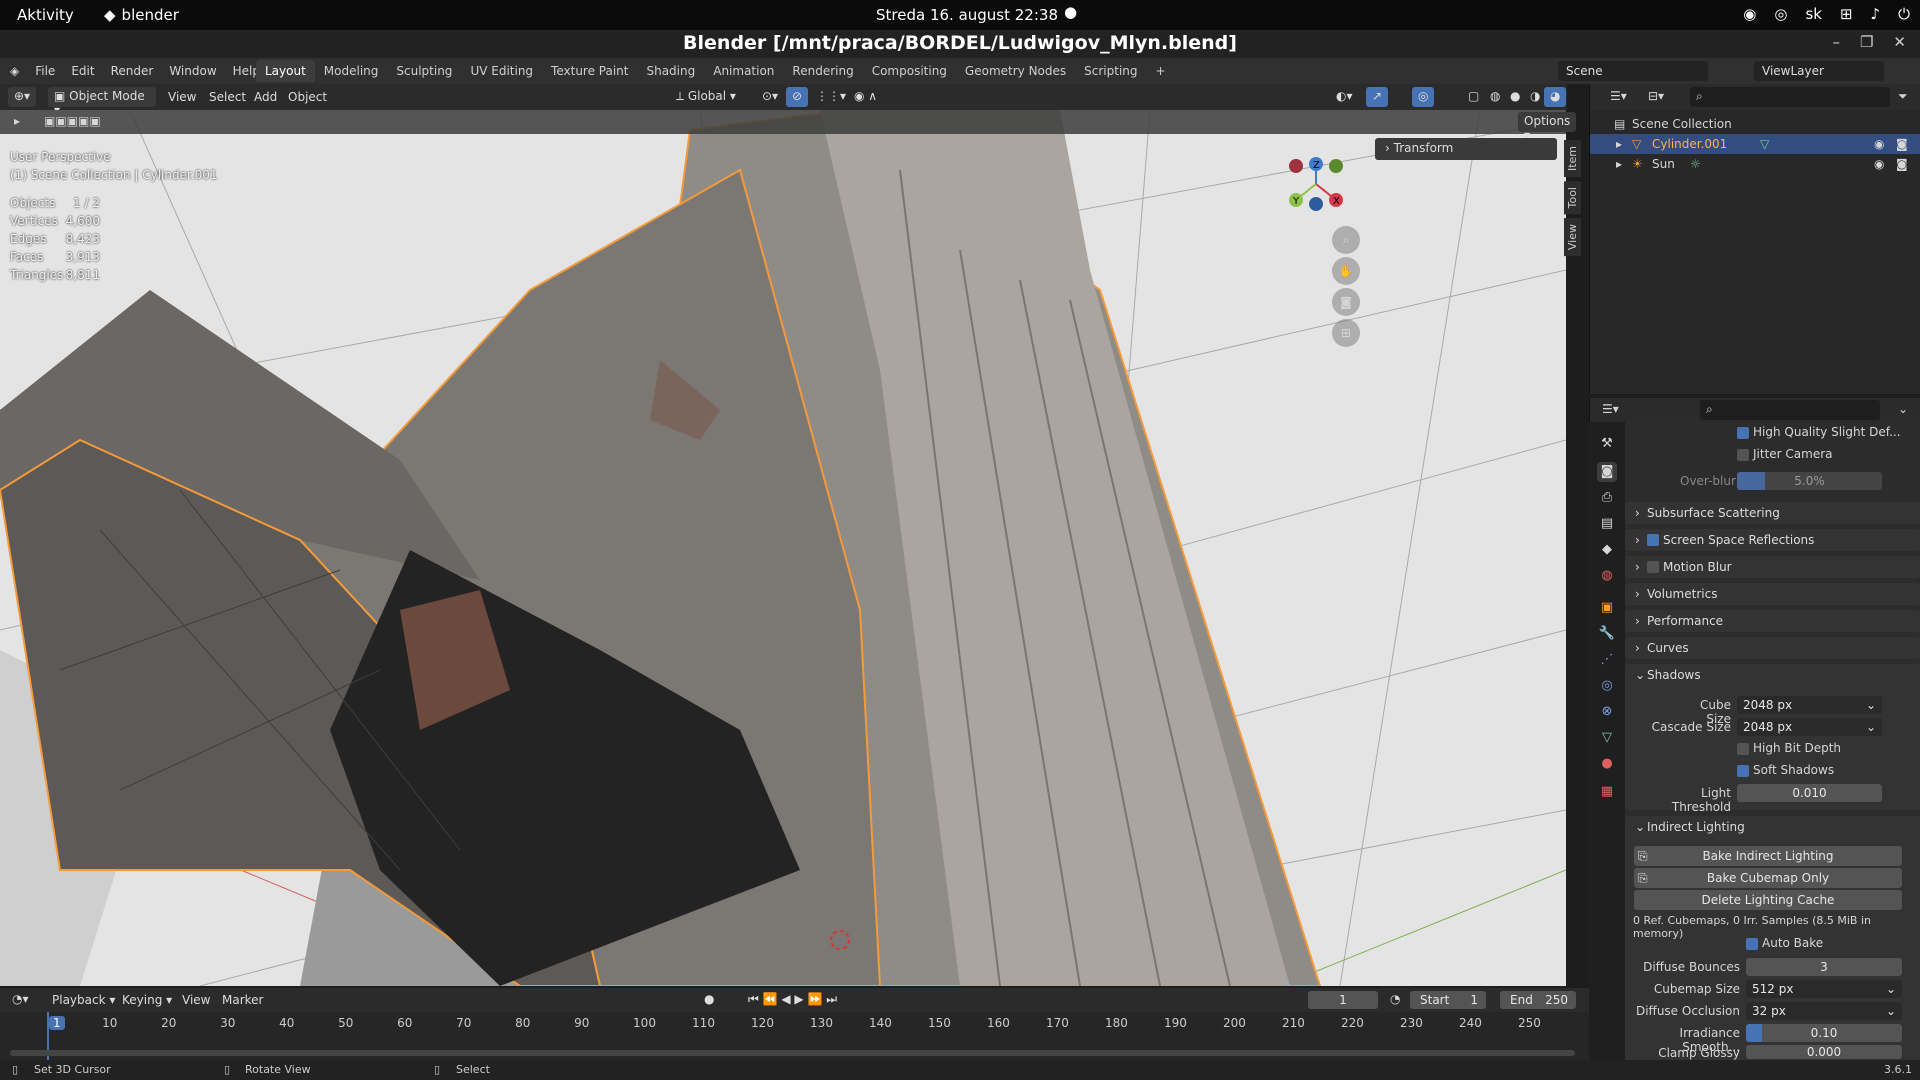 This screenshot has width=1920, height=1080. Describe the element at coordinates (351, 71) in the screenshot. I see `tab-modeling: Modeling` at that location.